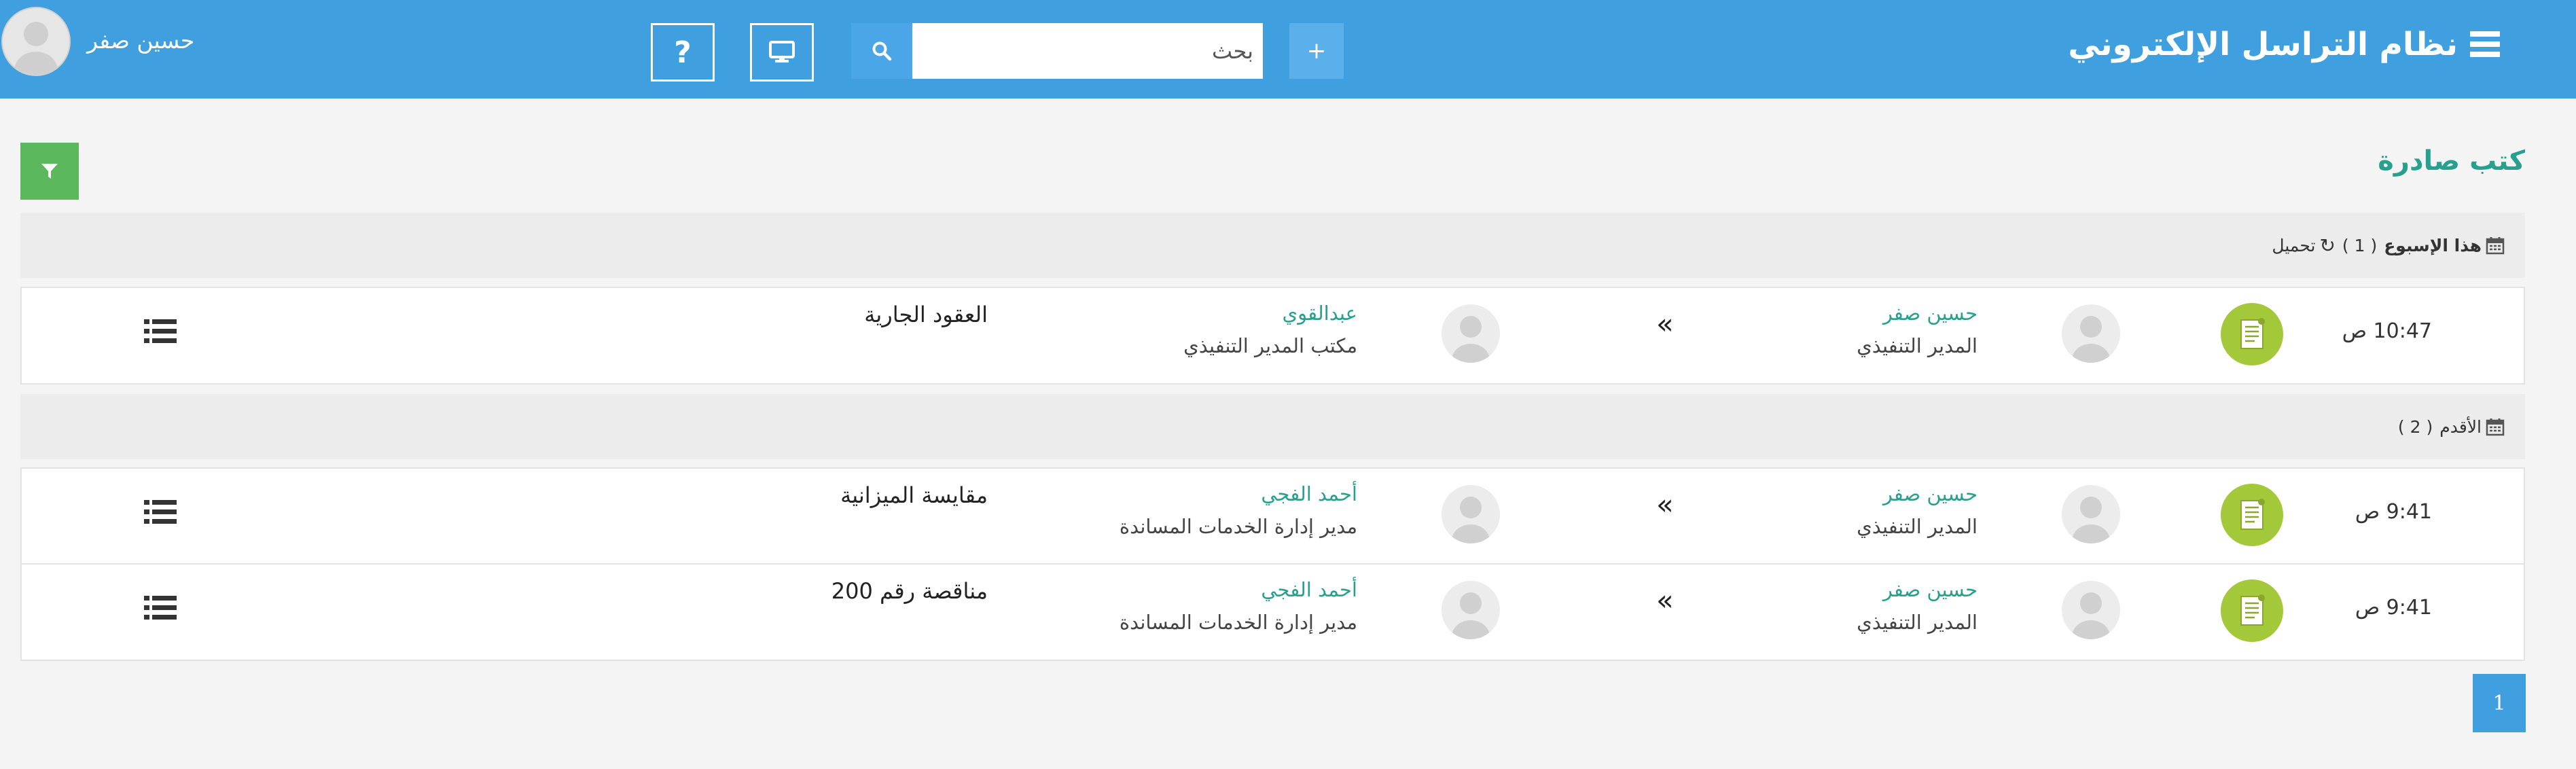  What do you see at coordinates (140, 40) in the screenshot?
I see `user-name: حسين صفر` at bounding box center [140, 40].